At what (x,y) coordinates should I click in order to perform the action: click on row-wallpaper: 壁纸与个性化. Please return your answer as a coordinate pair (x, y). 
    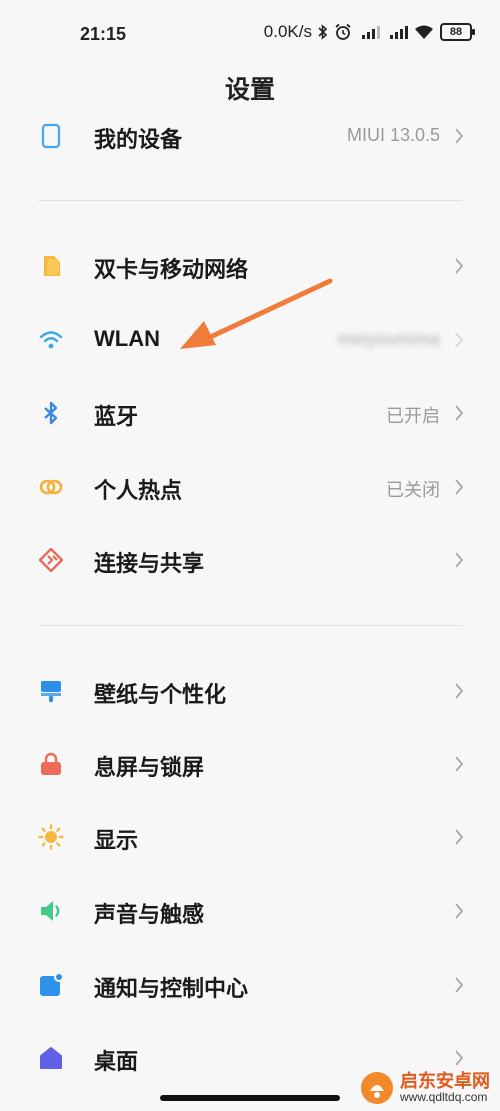
    Looking at the image, I should click on (250, 691).